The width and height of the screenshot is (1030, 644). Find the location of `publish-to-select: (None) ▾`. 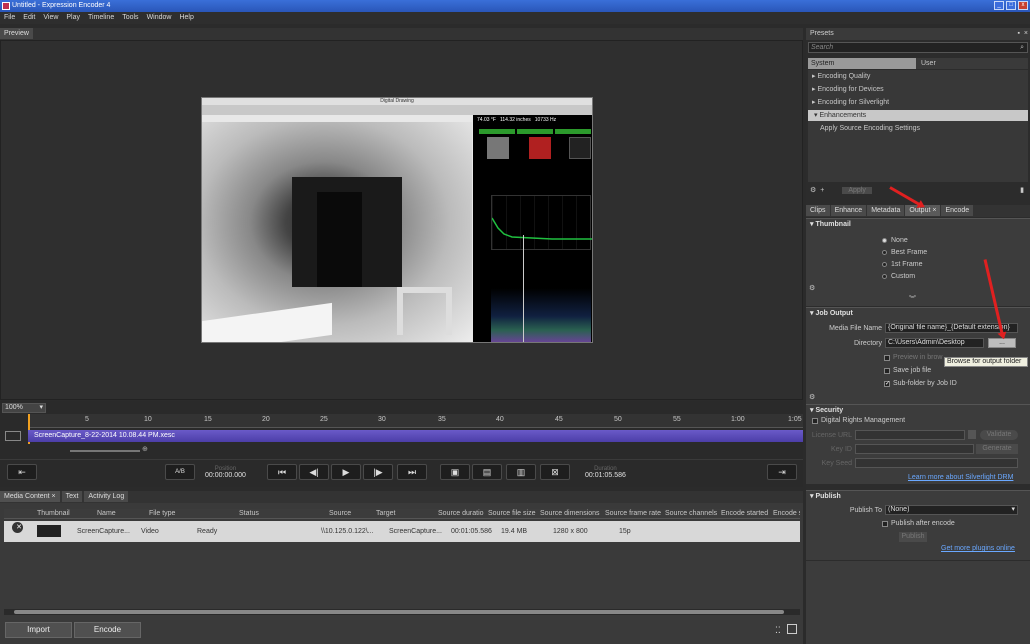

publish-to-select: (None) ▾ is located at coordinates (951, 510).